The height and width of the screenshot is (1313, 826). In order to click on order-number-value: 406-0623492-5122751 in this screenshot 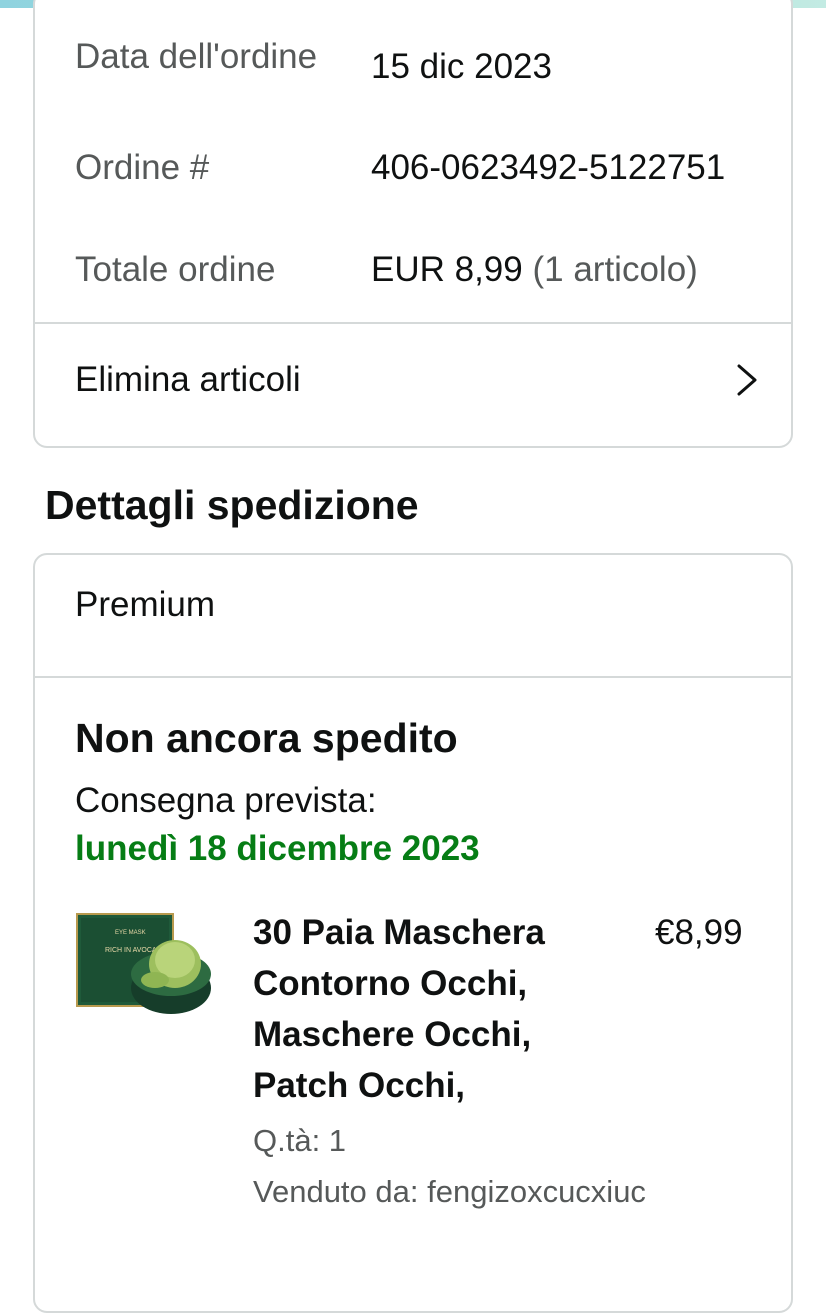, I will do `click(548, 167)`.